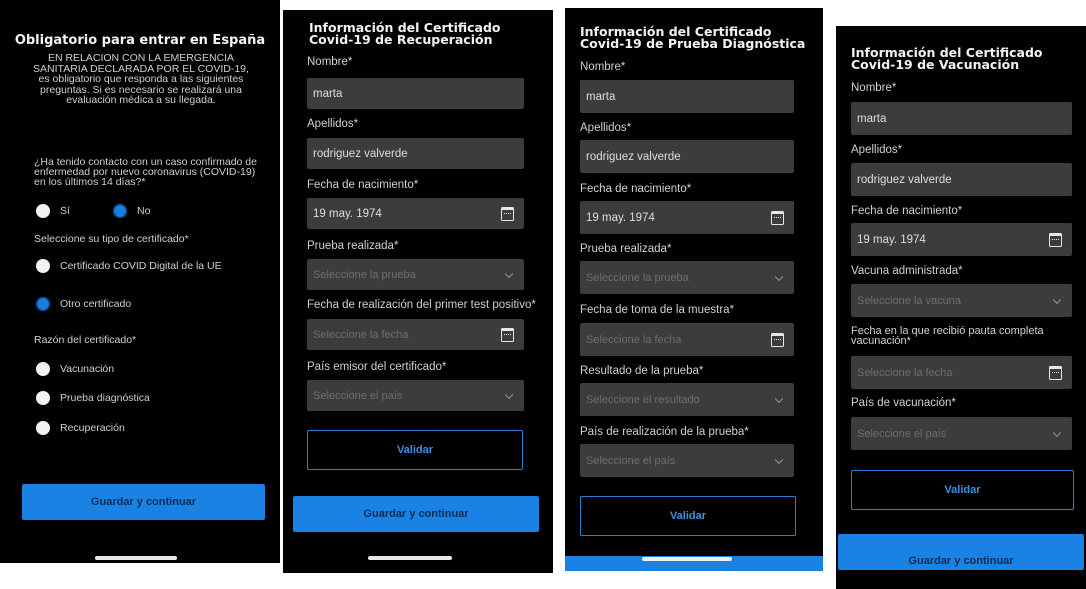 The image size is (1086, 589). I want to click on country-label: País de realización de la prueba*, so click(664, 432).